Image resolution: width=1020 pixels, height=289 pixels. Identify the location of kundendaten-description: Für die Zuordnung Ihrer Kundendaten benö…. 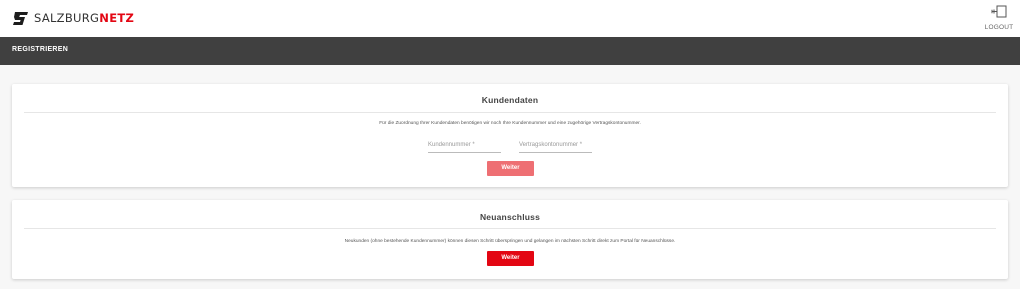
(510, 123).